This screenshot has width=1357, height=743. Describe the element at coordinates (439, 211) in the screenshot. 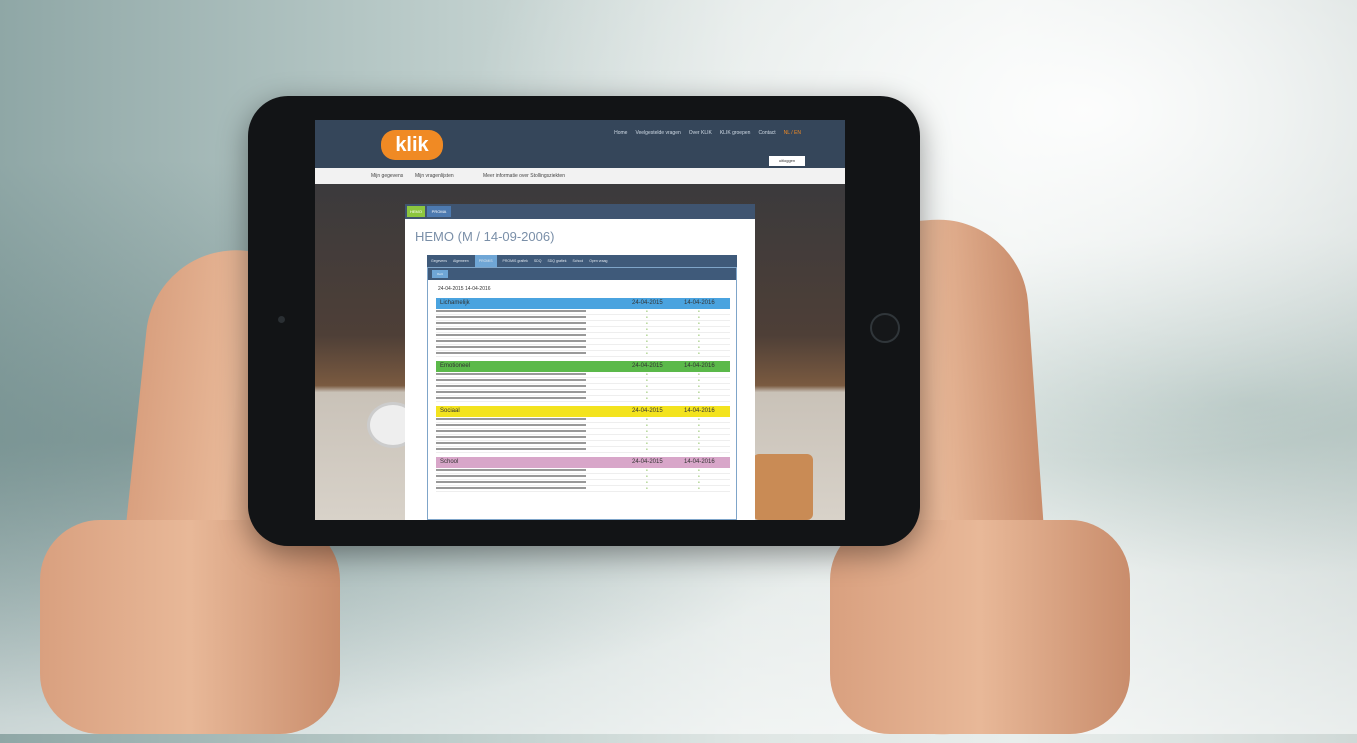

I see `tab-proma: PROMA` at that location.